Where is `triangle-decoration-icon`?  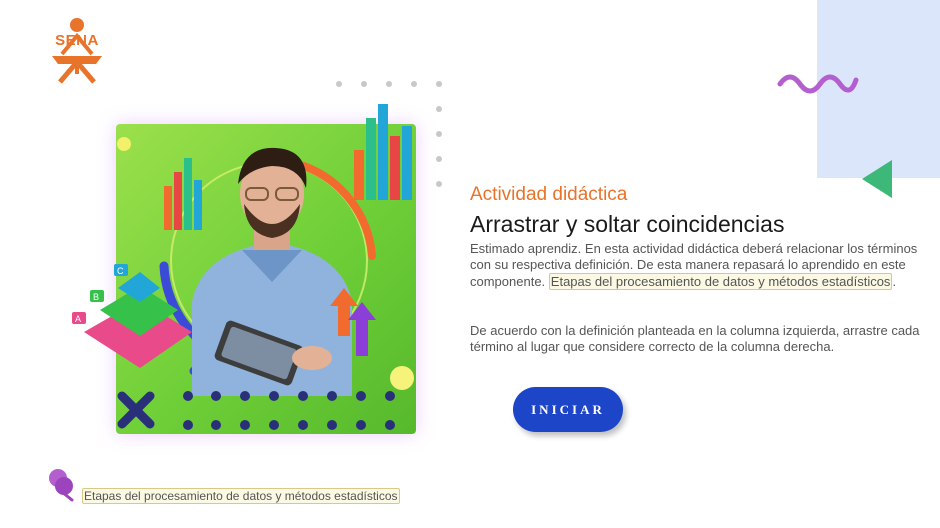
triangle-decoration-icon is located at coordinates (877, 179).